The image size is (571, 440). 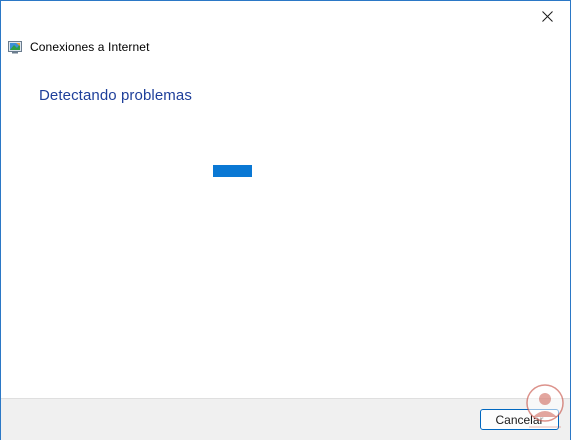 I want to click on progress-indicator, so click(x=232, y=171).